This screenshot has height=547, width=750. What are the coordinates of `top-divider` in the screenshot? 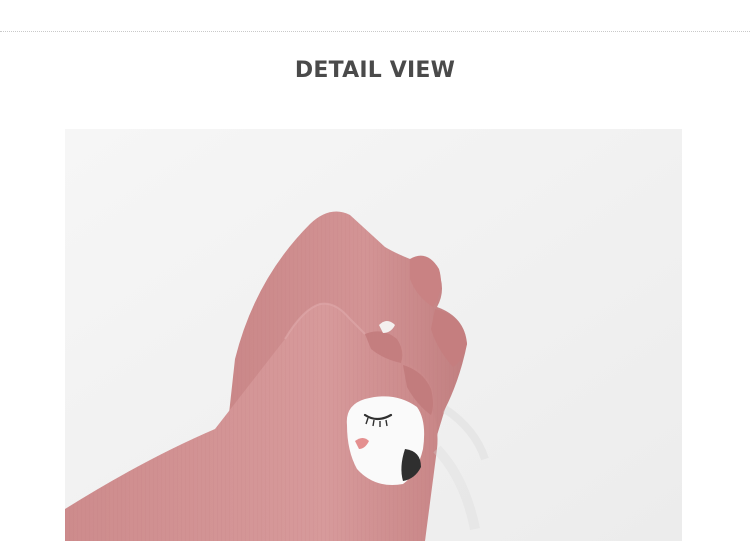 It's located at (375, 31).